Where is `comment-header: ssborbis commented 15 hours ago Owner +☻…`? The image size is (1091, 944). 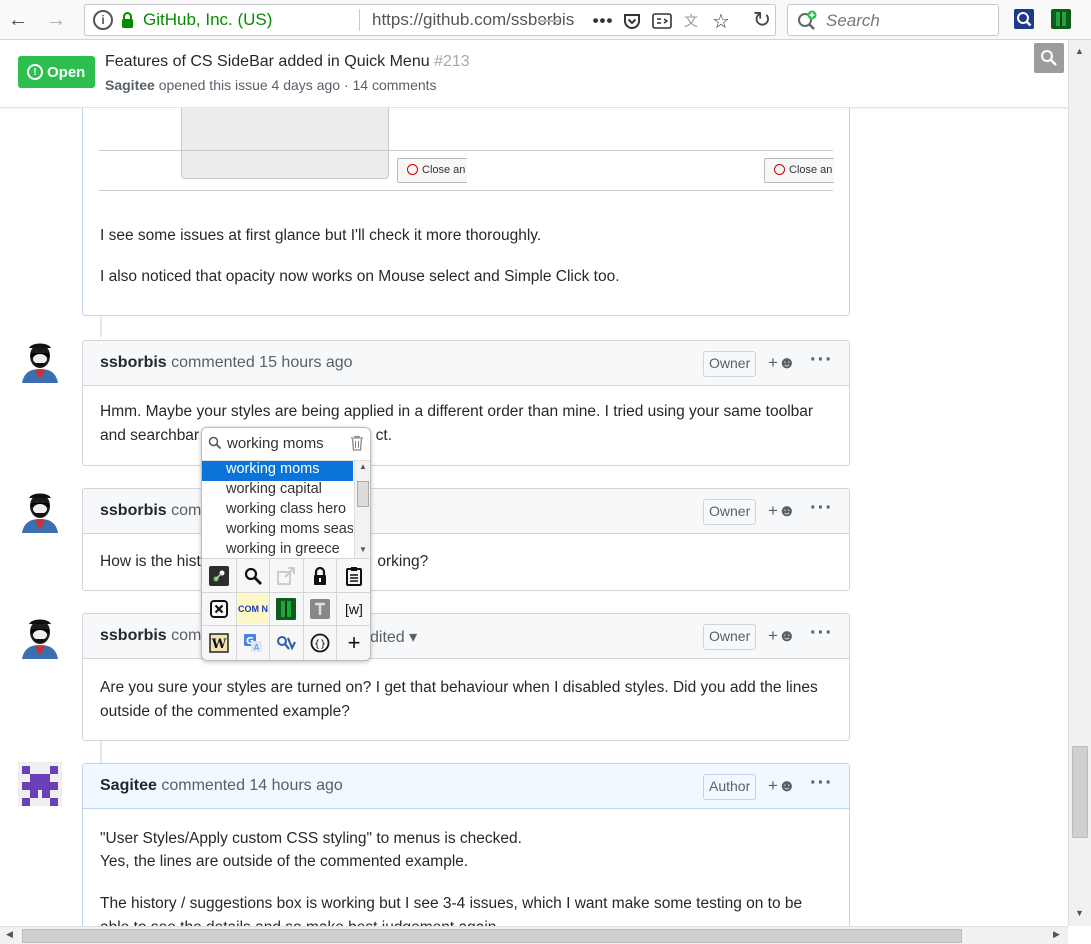 comment-header: ssborbis commented 15 hours ago Owner +☻… is located at coordinates (466, 363).